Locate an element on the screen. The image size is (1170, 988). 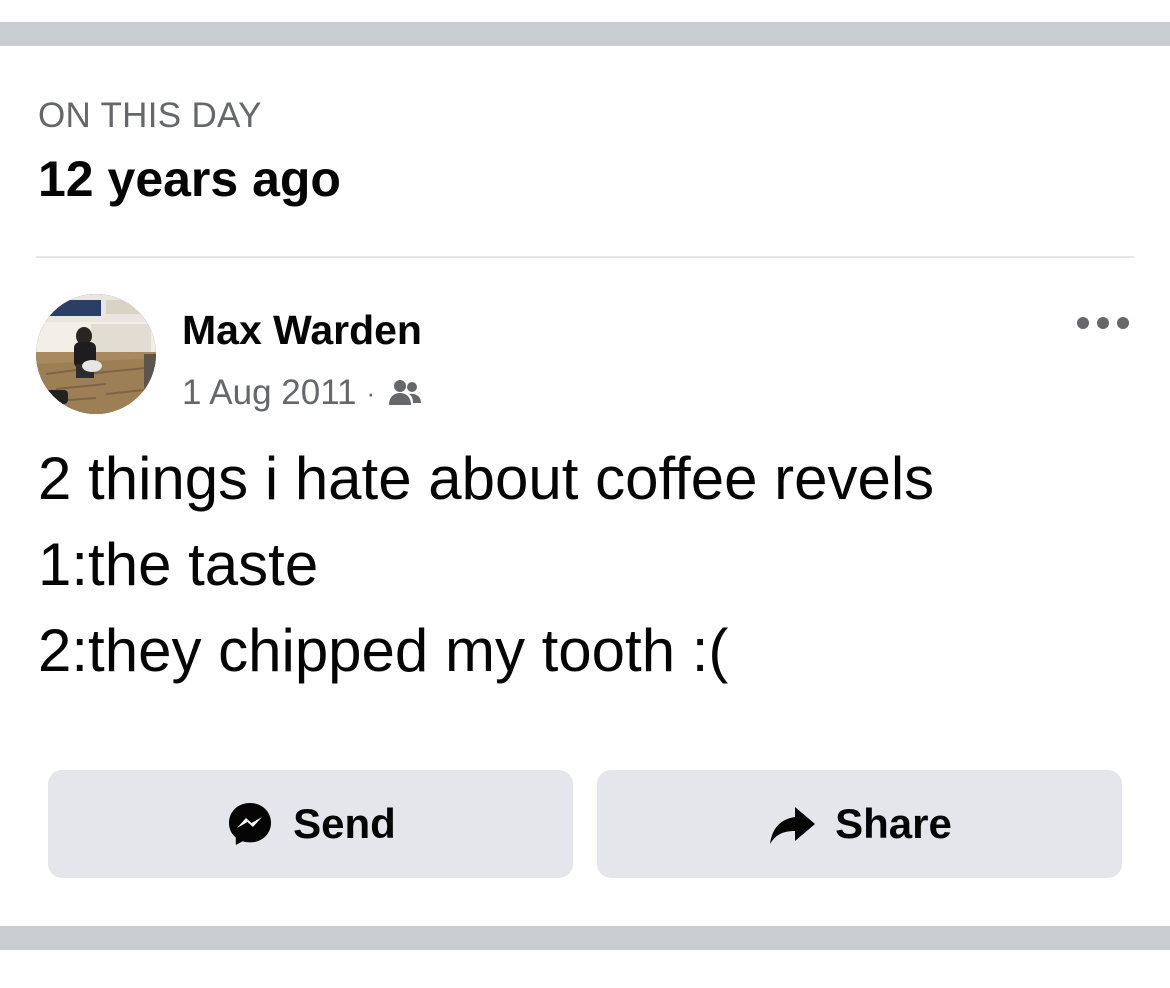
post-date: 1 Aug 2011 is located at coordinates (269, 393).